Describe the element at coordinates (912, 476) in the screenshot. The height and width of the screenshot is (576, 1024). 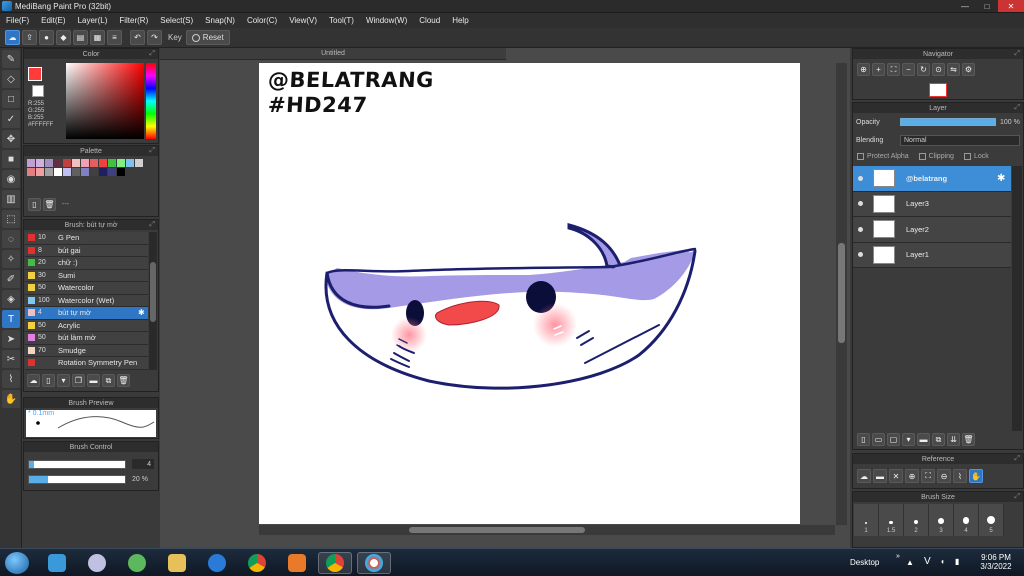
I see `ref-zoom-in-icon: ⊕` at that location.